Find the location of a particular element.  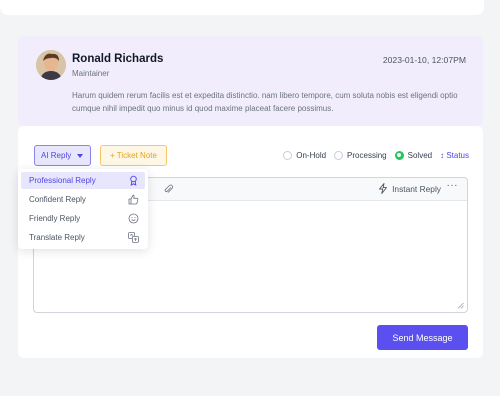

author-role: Maintainer is located at coordinates (91, 73).